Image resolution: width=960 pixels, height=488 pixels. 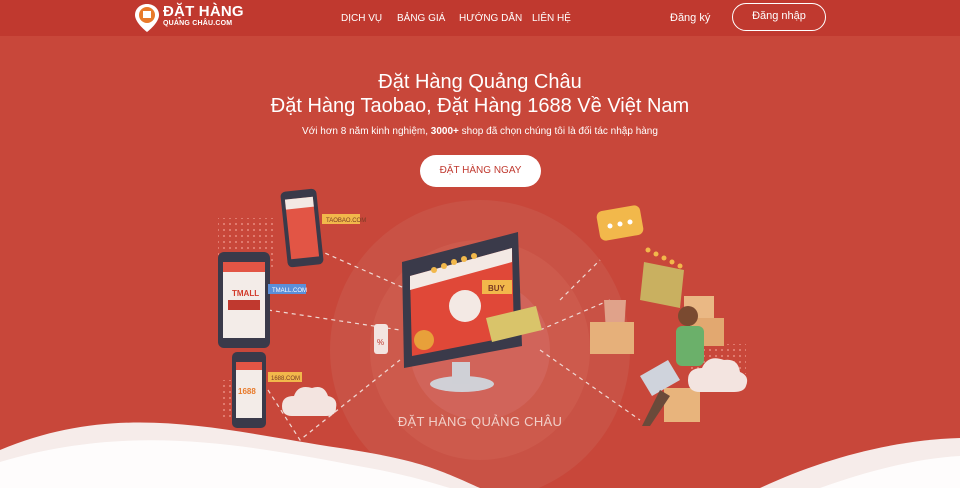 I want to click on order-now-button: ĐẶT HÀNG NGAY, so click(x=480, y=171).